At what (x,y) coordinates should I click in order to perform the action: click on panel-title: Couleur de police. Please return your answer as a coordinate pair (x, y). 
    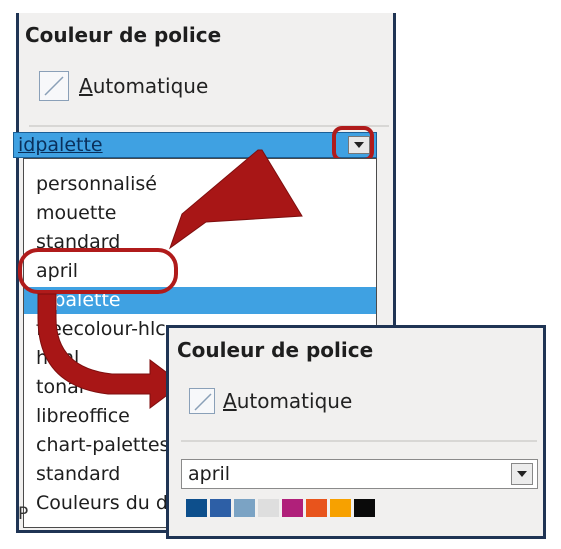
    Looking at the image, I should click on (275, 350).